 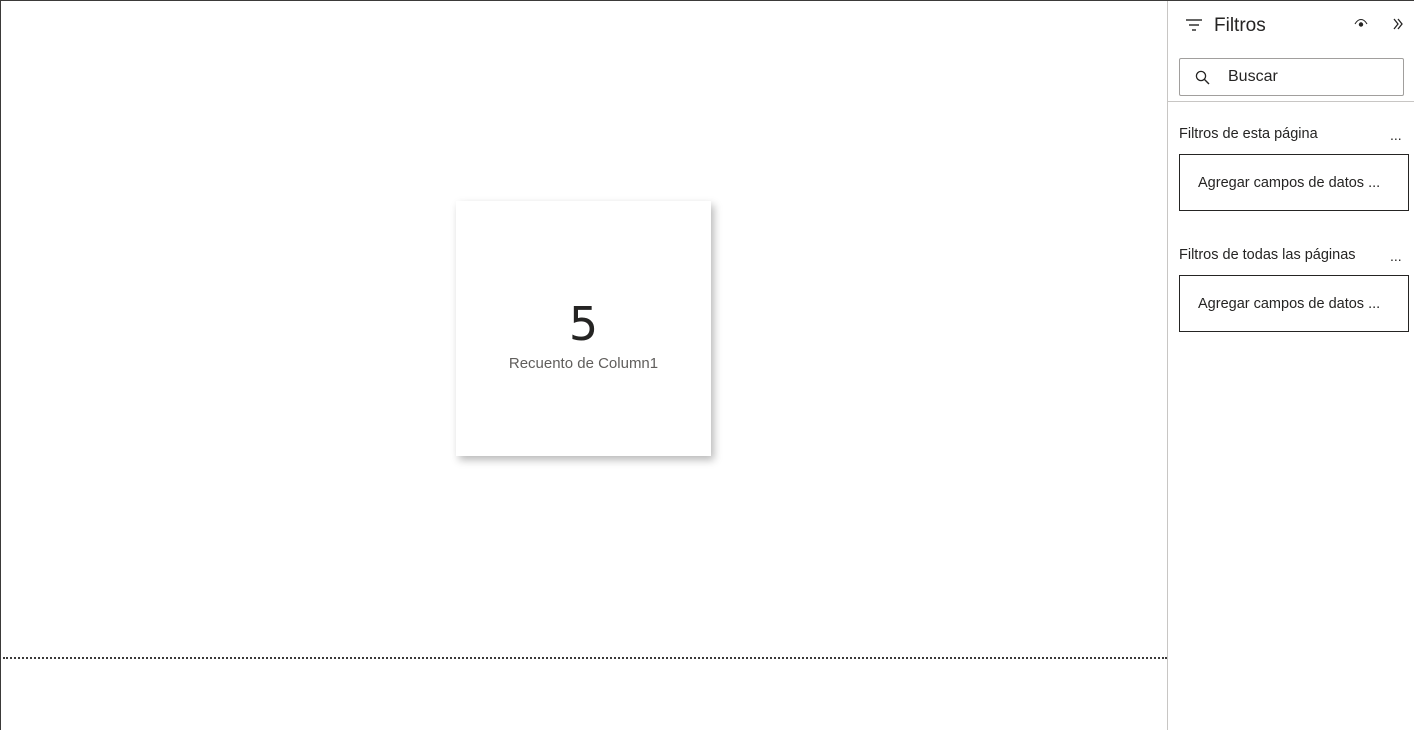 I want to click on collapse-pane-icon, so click(x=1398, y=24).